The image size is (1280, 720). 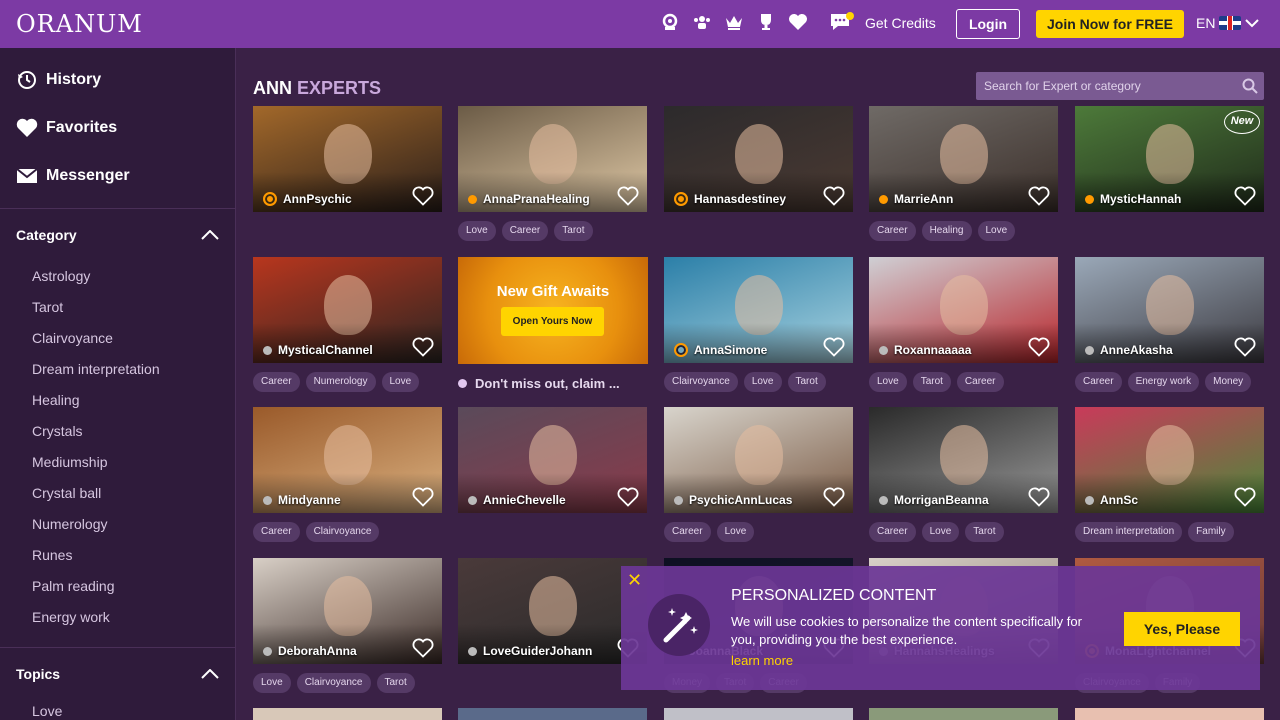 I want to click on expert-card: AnnSc Dream interpretation Family, so click(x=1169, y=474).